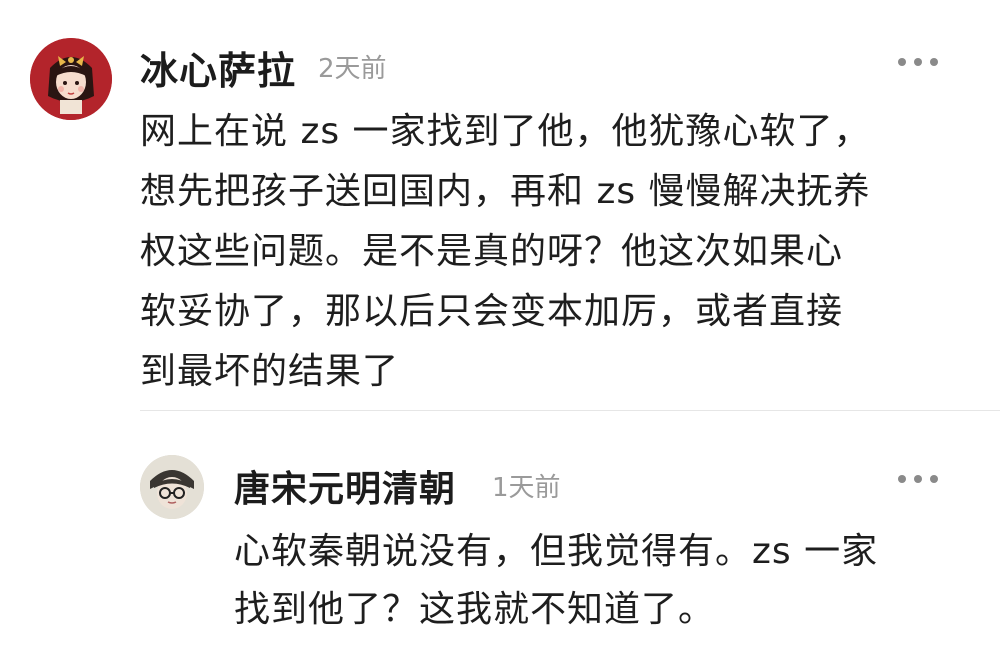 The width and height of the screenshot is (1000, 647). Describe the element at coordinates (492, 311) in the screenshot. I see `comment-text-line: 软妥协了，那以后只会变本加厉，或者直接` at that location.